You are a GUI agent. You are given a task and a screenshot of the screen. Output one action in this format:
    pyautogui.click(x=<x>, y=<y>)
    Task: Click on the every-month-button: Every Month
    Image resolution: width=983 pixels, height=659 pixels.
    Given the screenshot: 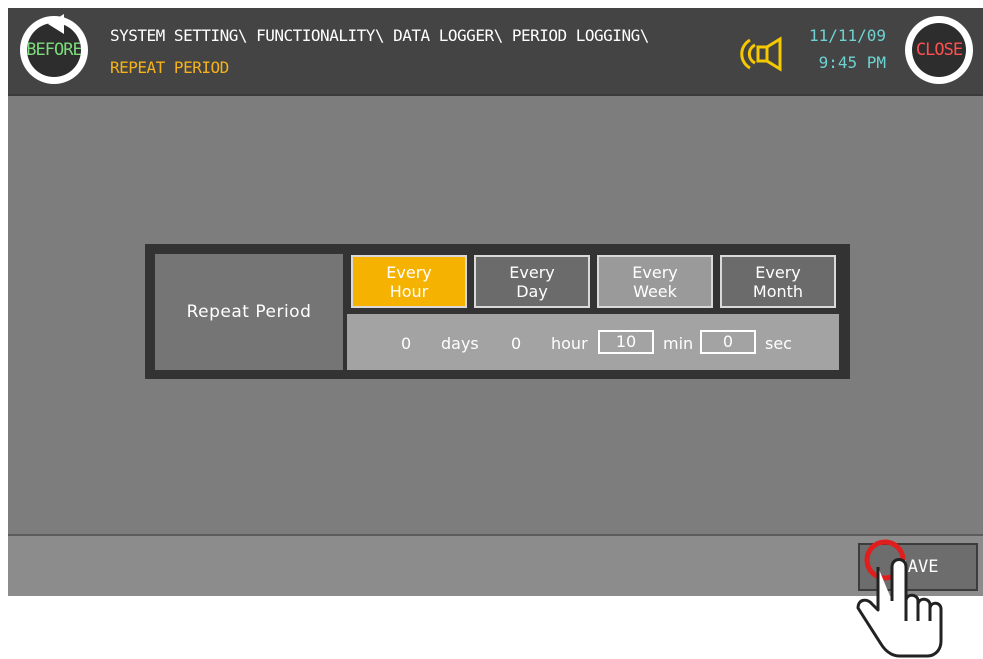 What is the action you would take?
    pyautogui.click(x=778, y=281)
    